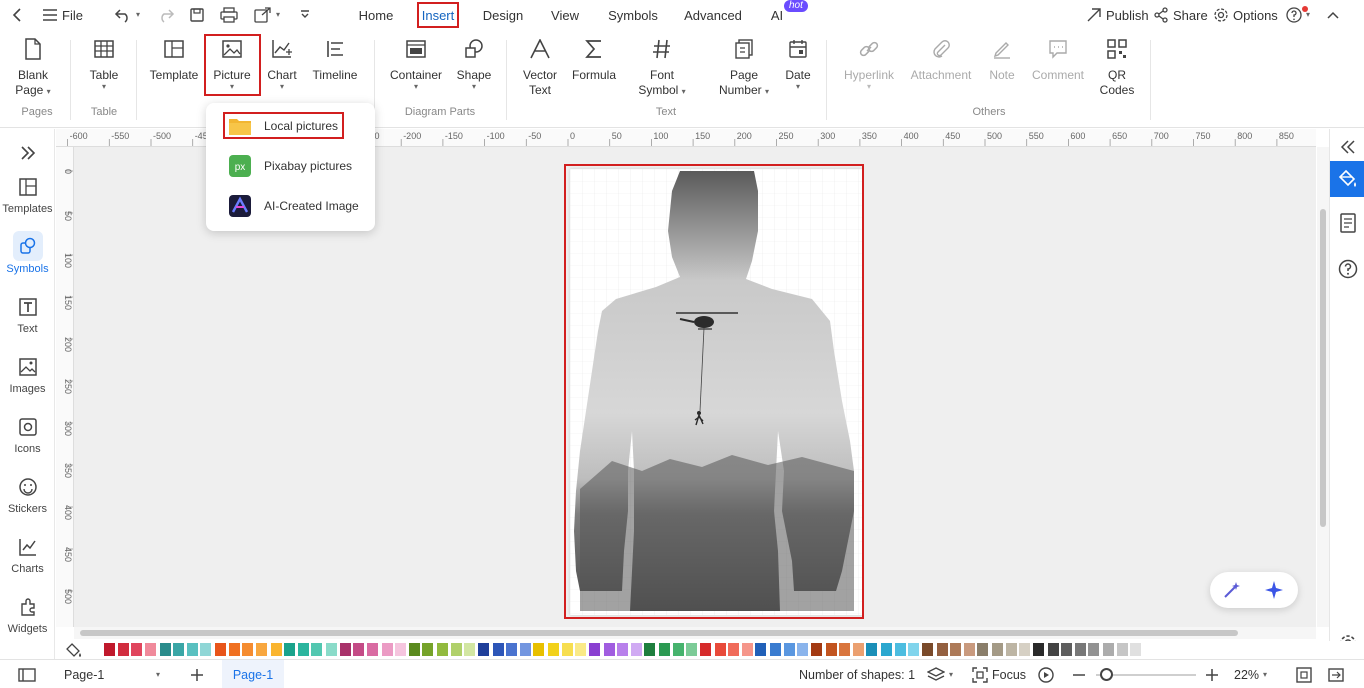  I want to click on publish-button: Publish, so click(1117, 15).